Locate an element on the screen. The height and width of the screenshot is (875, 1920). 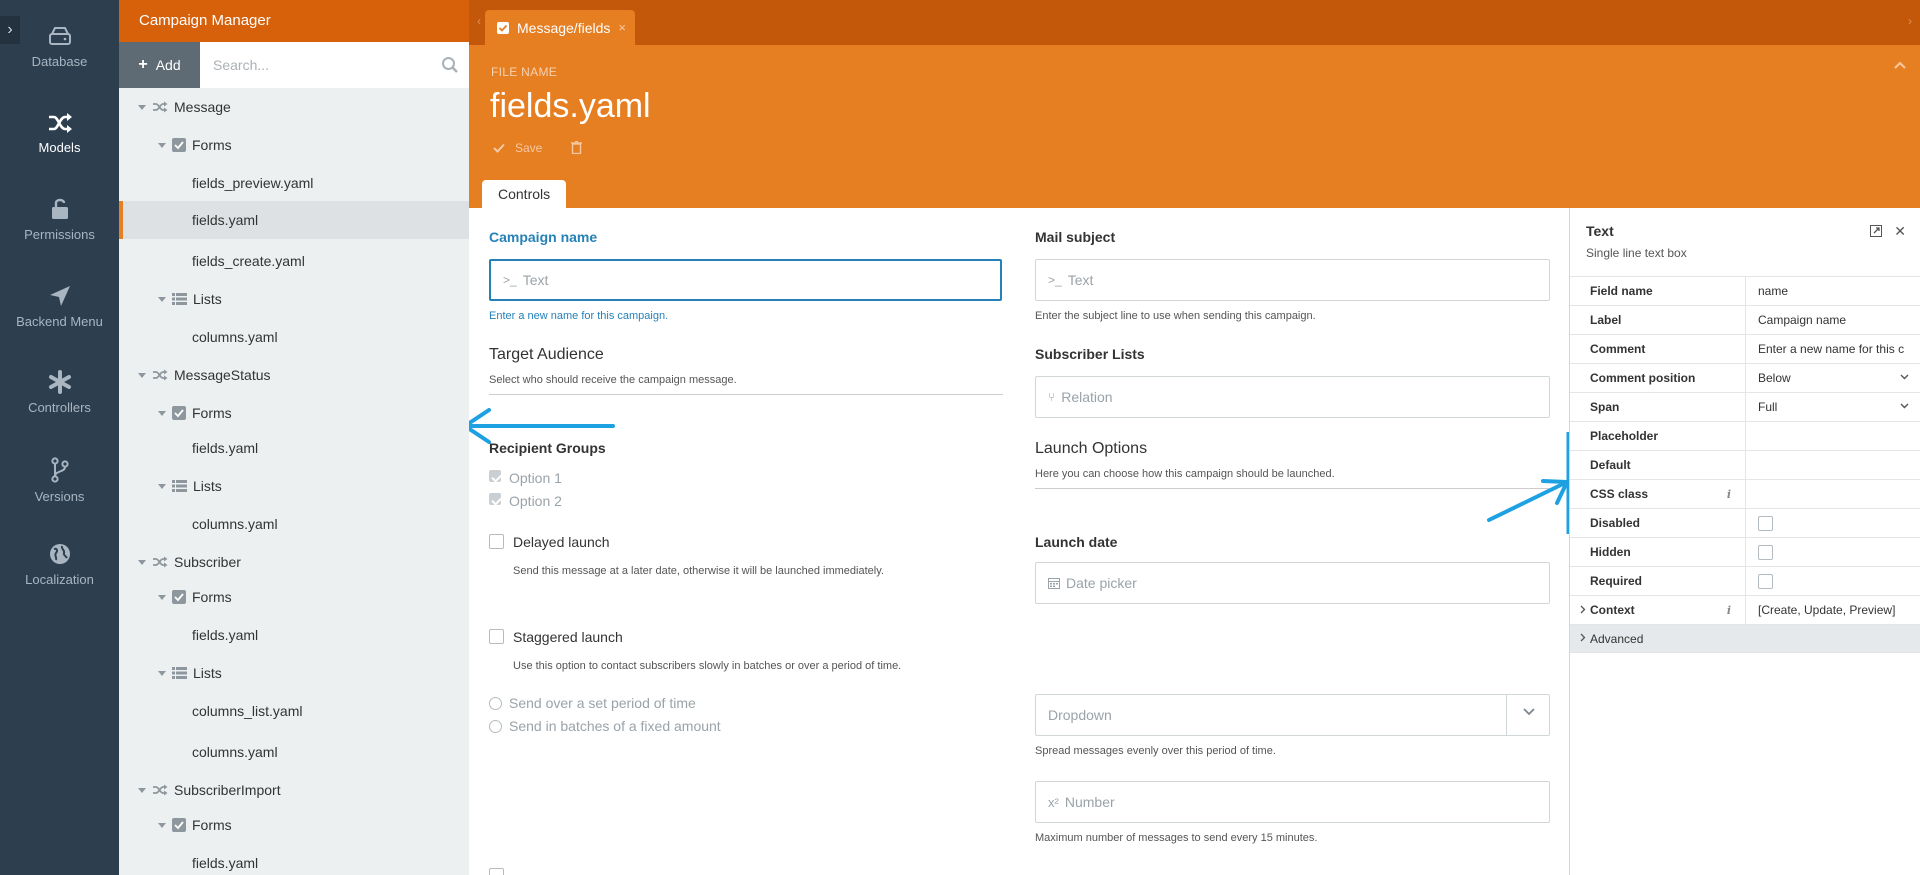
shuffle-icon is located at coordinates (160, 375).